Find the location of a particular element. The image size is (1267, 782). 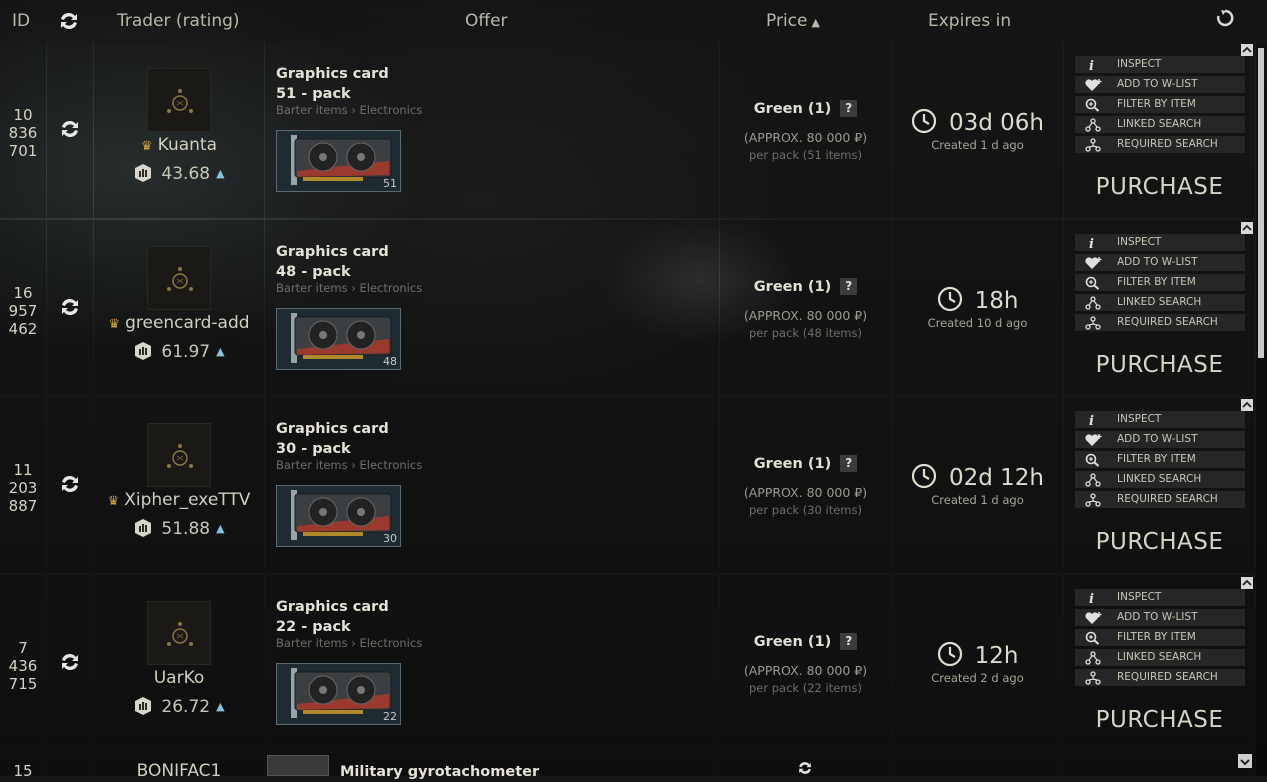

header-id: ID is located at coordinates (21, 21).